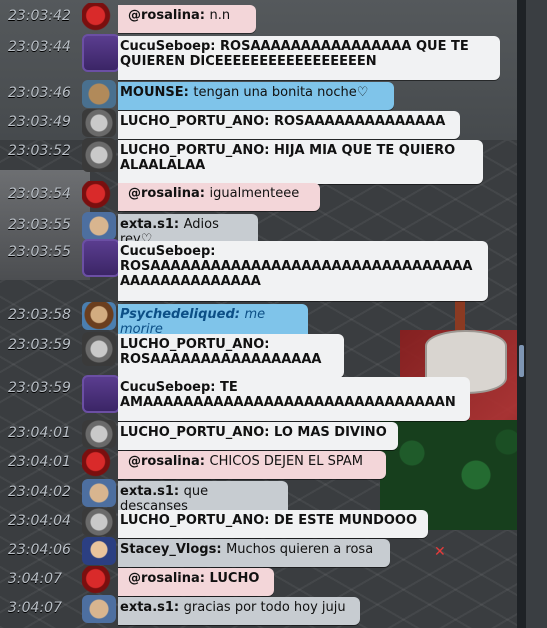  Describe the element at coordinates (258, 231) in the screenshot. I see `chat-message-row: 23:03:55 exta.s1: Adios rey♡` at that location.